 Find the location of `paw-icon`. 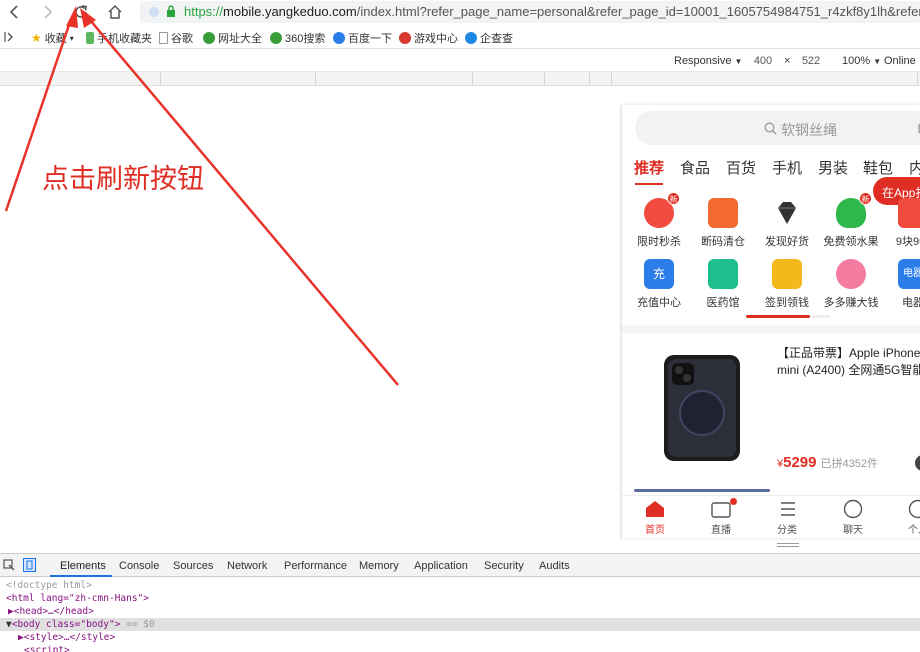

paw-icon is located at coordinates (339, 38).